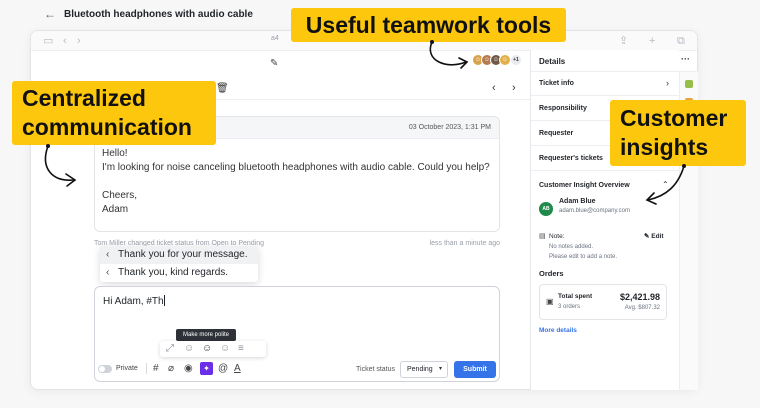  What do you see at coordinates (222, 88) in the screenshot?
I see `trash-icon: 🗑` at bounding box center [222, 88].